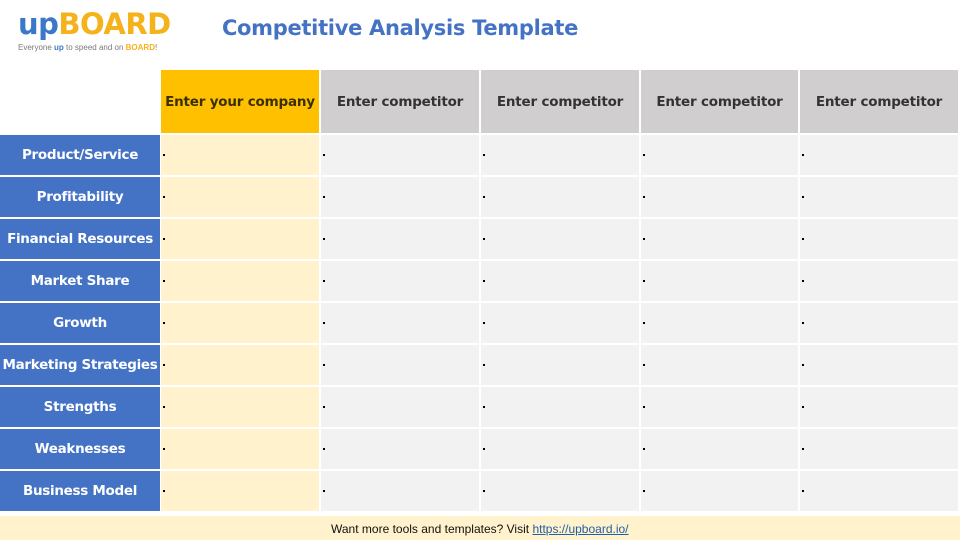 This screenshot has height=540, width=960. What do you see at coordinates (94, 47) in the screenshot?
I see `tagline-mid: to speed and on` at bounding box center [94, 47].